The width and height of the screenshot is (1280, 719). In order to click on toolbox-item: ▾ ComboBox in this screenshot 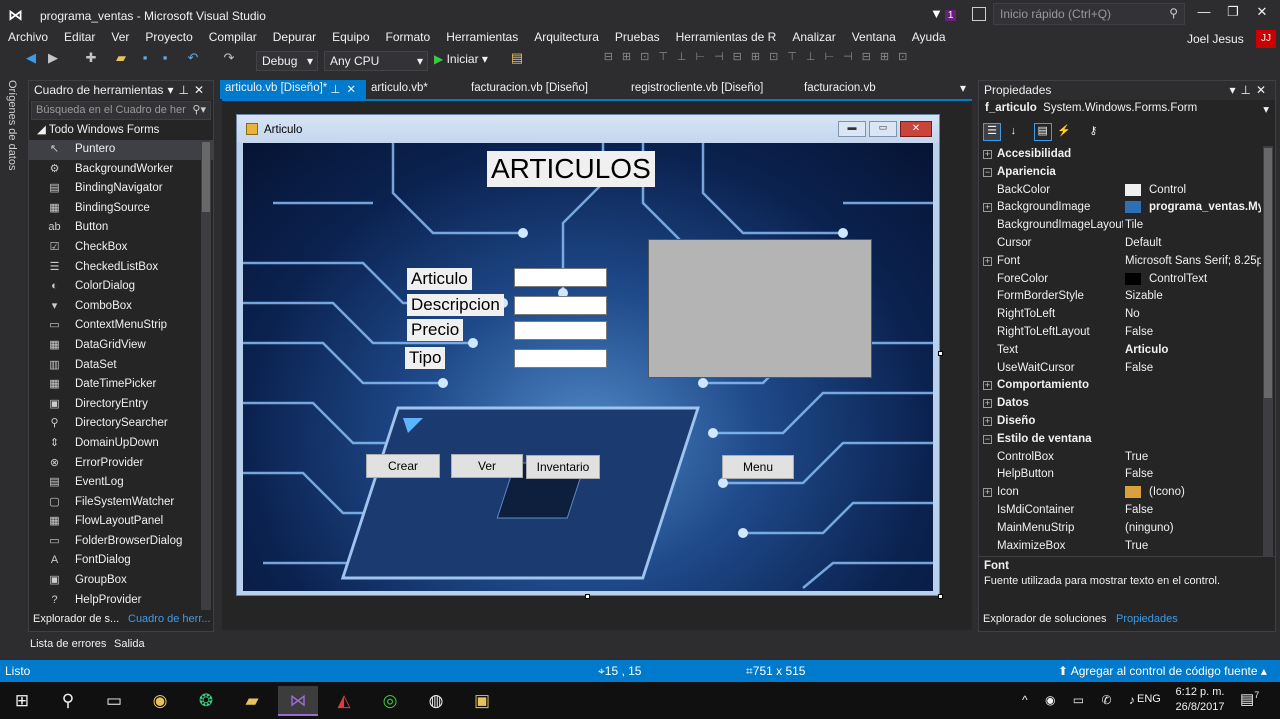, I will do `click(121, 307)`.